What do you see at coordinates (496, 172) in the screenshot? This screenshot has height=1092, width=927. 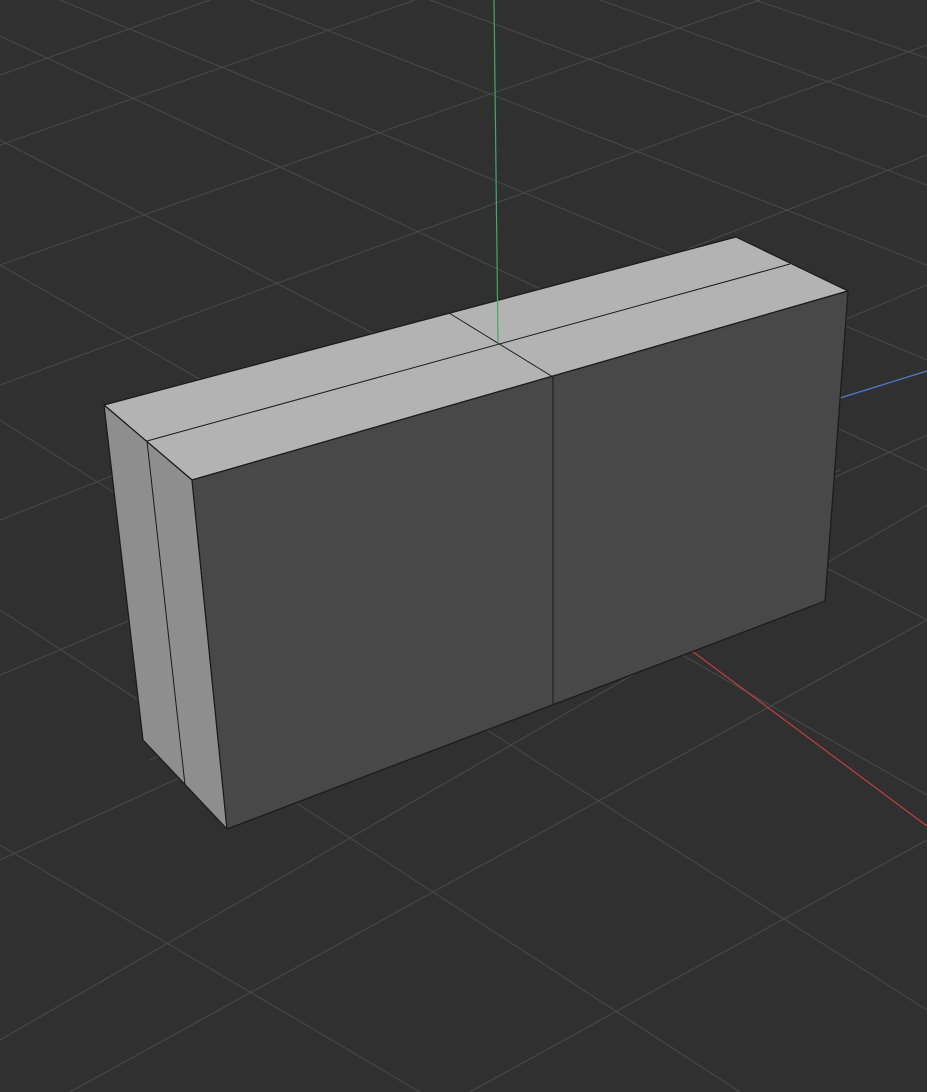 I see `z-axis-line` at bounding box center [496, 172].